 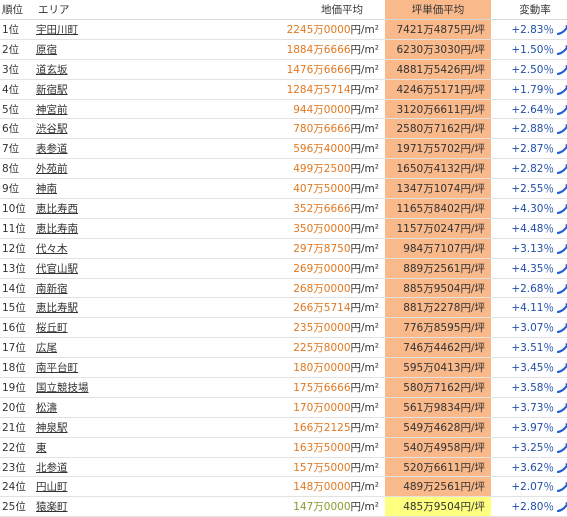 I want to click on tsubo-price-cell: 6230万3030円/坪, so click(x=438, y=49).